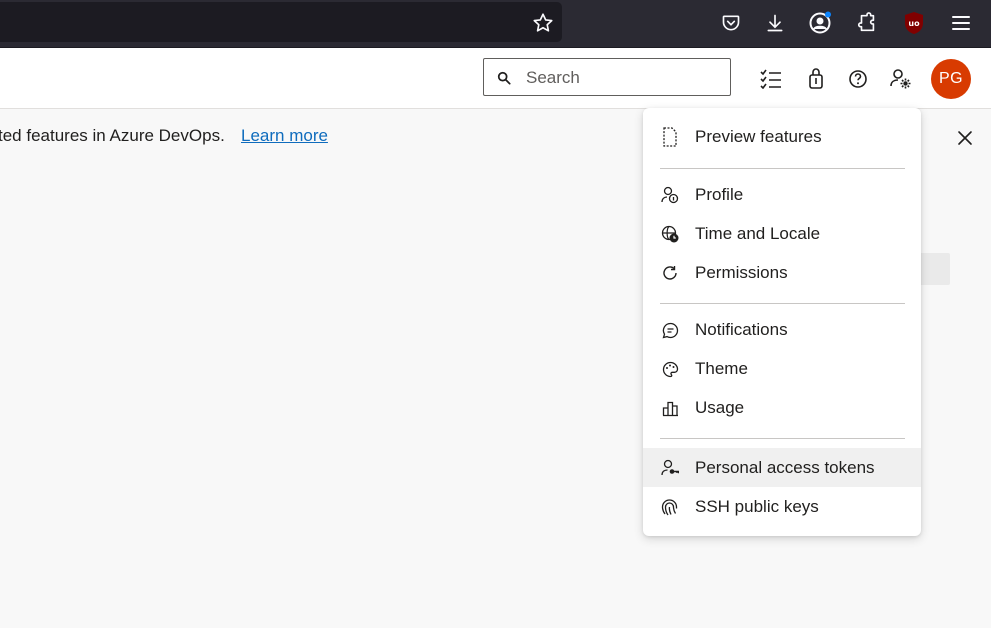 The image size is (991, 628). I want to click on search-box, so click(607, 77).